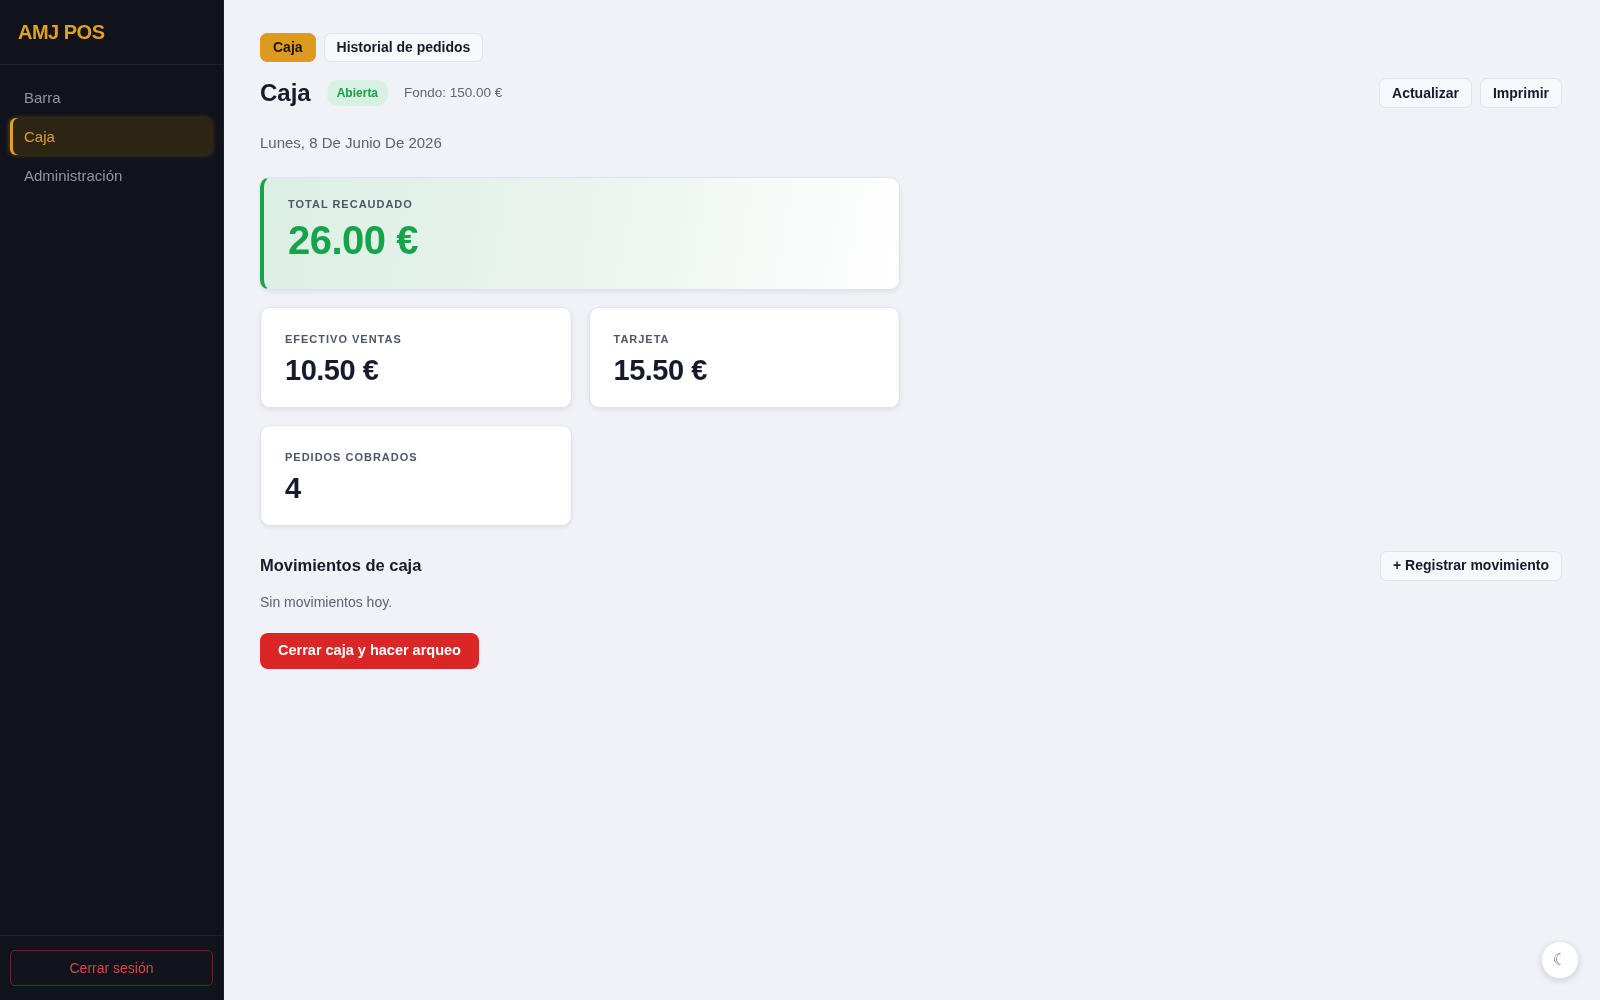  What do you see at coordinates (357, 93) in the screenshot?
I see `status-badge: Abierta` at bounding box center [357, 93].